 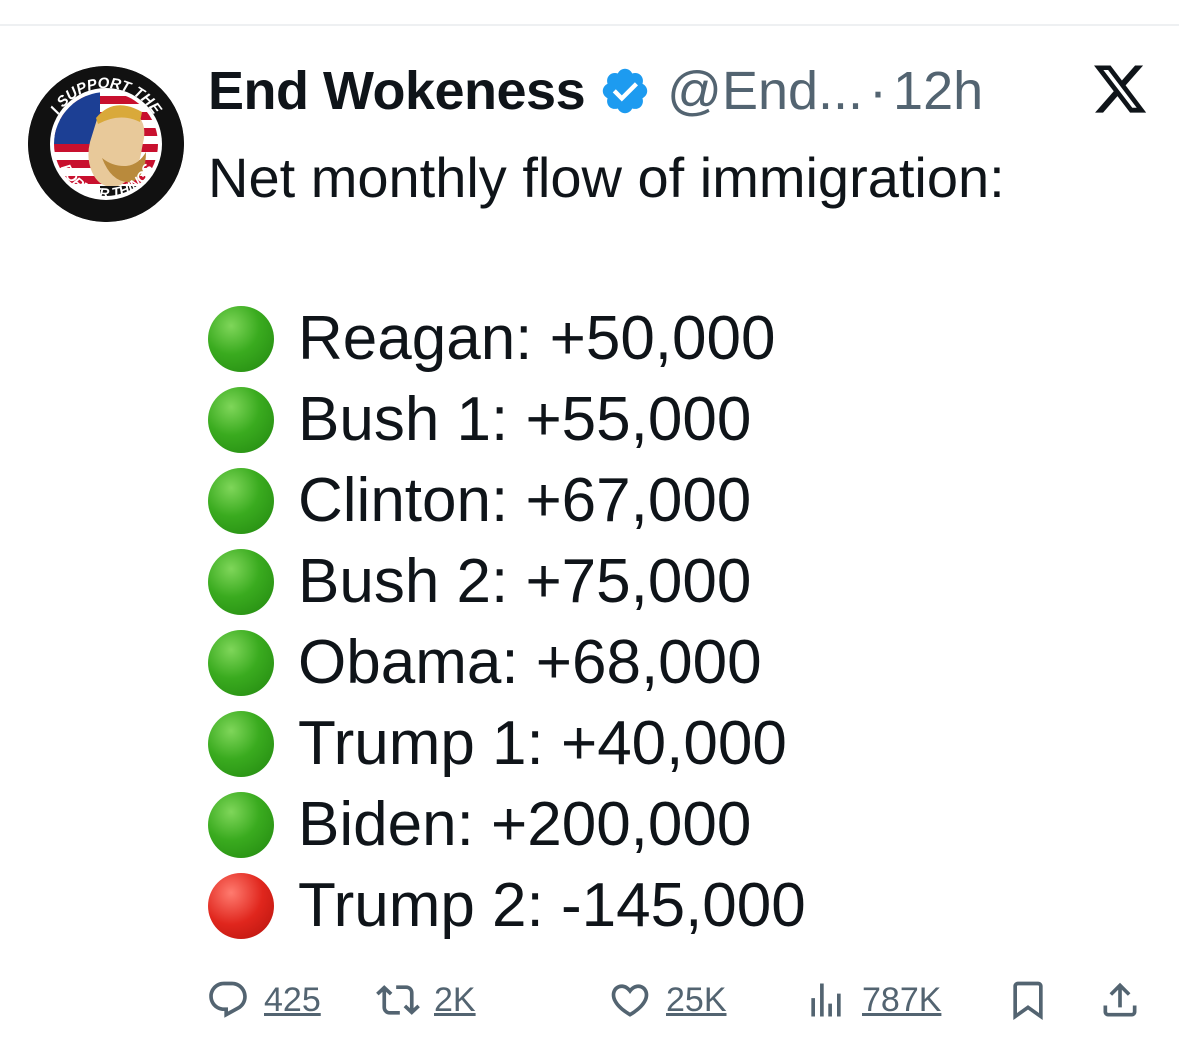 What do you see at coordinates (902, 999) in the screenshot?
I see `views-count: 787K` at bounding box center [902, 999].